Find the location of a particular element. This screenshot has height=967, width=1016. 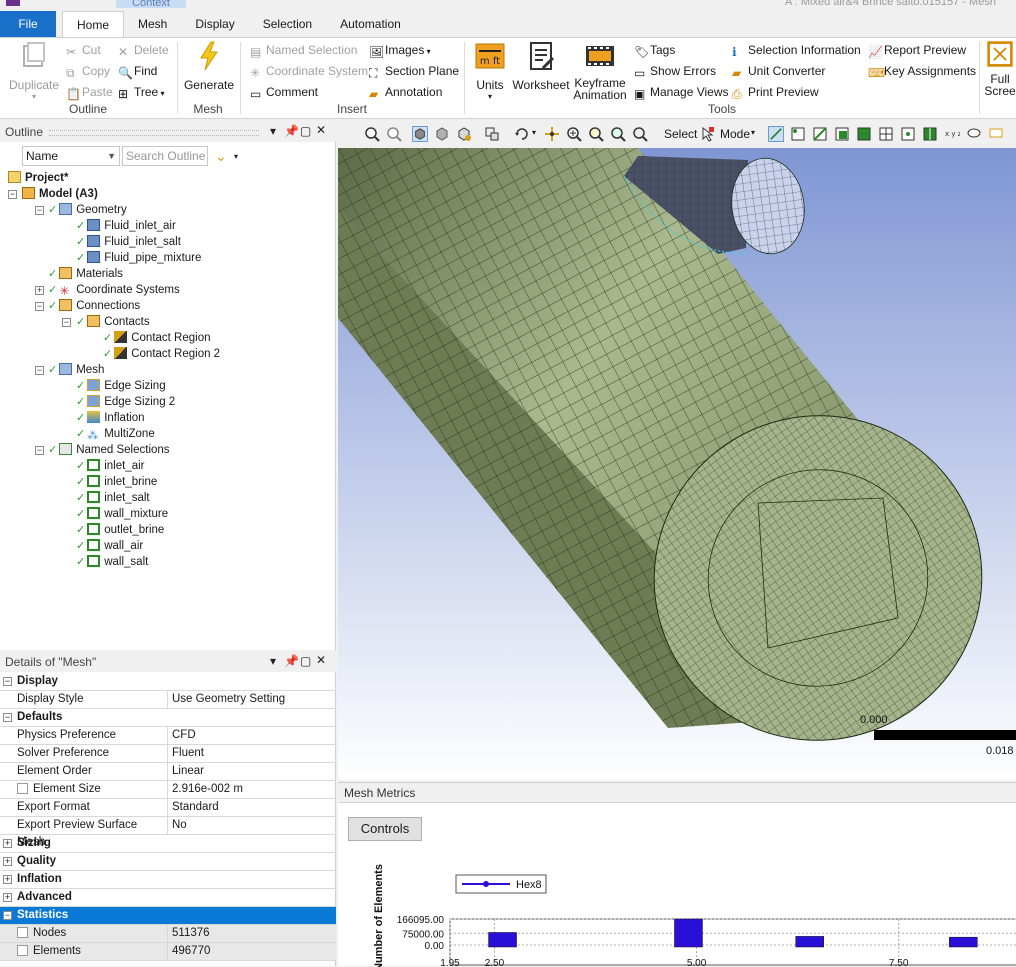

tree-item-project: Project* is located at coordinates (38, 178).